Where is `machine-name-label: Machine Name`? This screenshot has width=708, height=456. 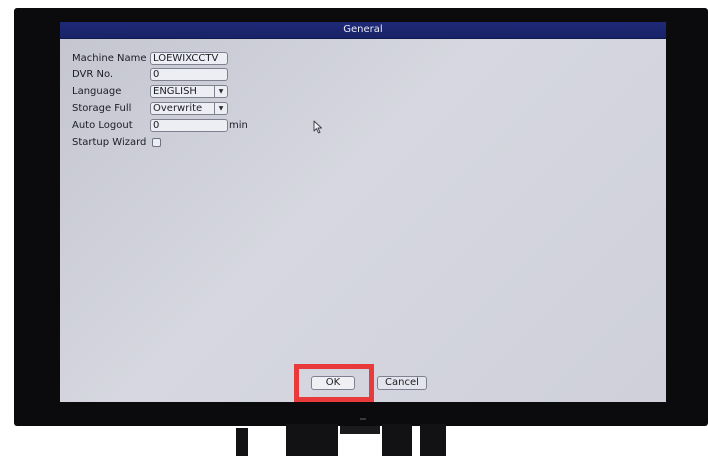 machine-name-label: Machine Name is located at coordinates (109, 58).